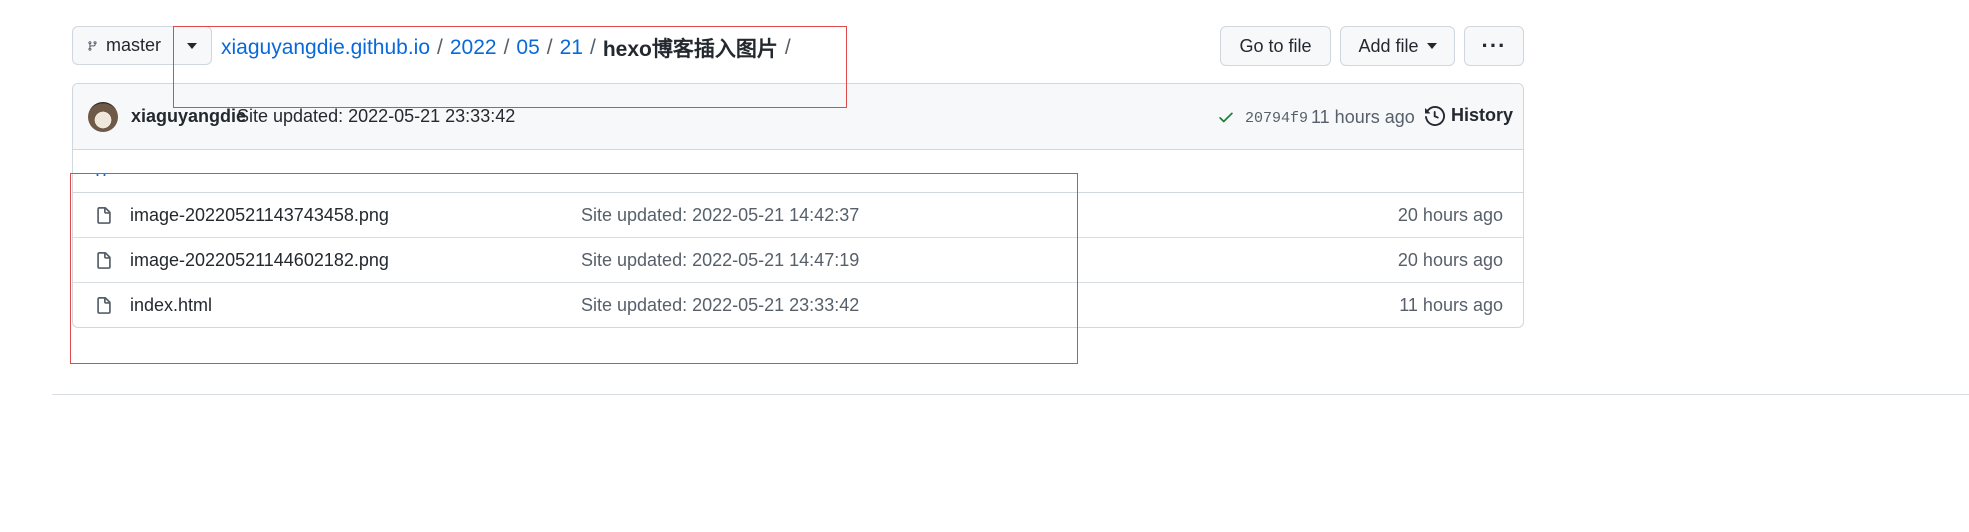 Image resolution: width=1969 pixels, height=532 pixels. I want to click on more-options-button: ···, so click(1494, 46).